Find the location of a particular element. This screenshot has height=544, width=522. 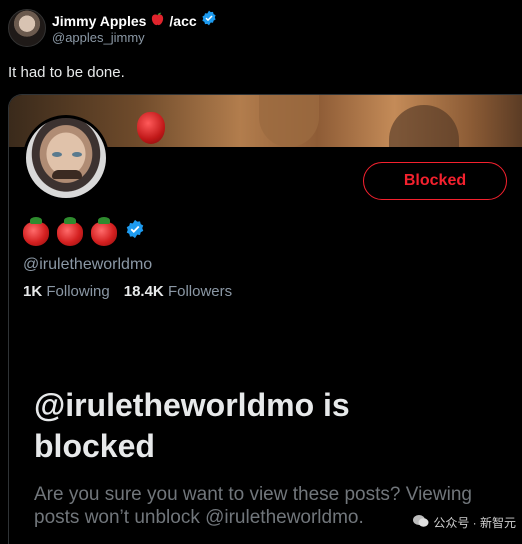

author-suffix: /acc is located at coordinates (183, 20).